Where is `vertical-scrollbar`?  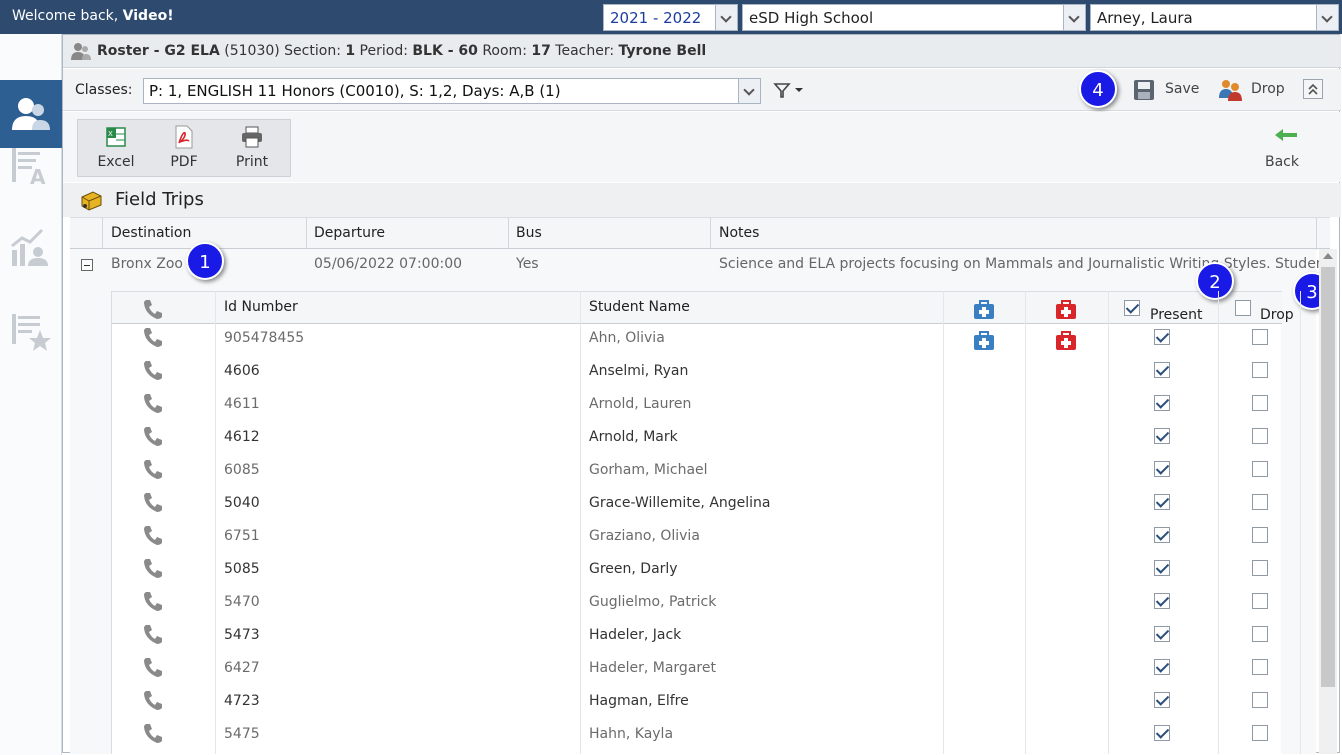
vertical-scrollbar is located at coordinates (1328, 501).